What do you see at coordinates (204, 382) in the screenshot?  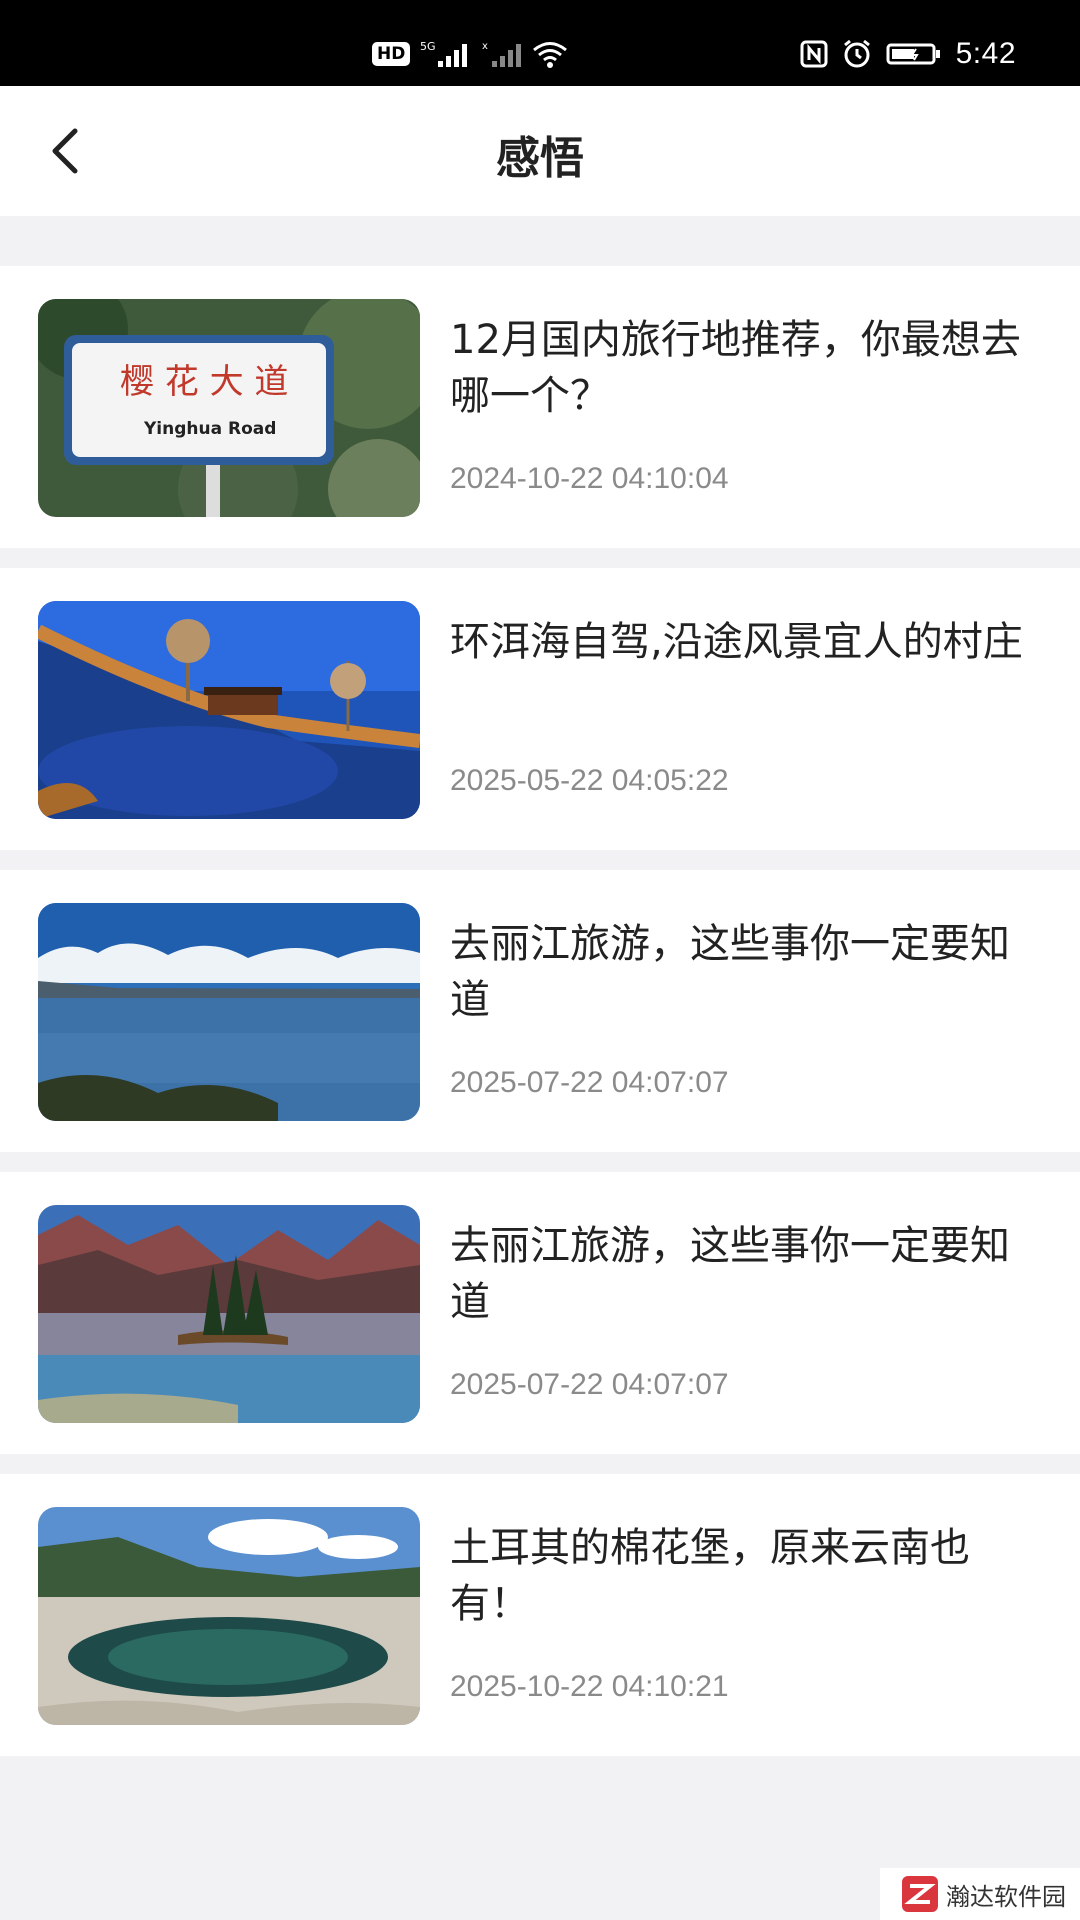 I see `svg-text: 樱 花 大 道` at bounding box center [204, 382].